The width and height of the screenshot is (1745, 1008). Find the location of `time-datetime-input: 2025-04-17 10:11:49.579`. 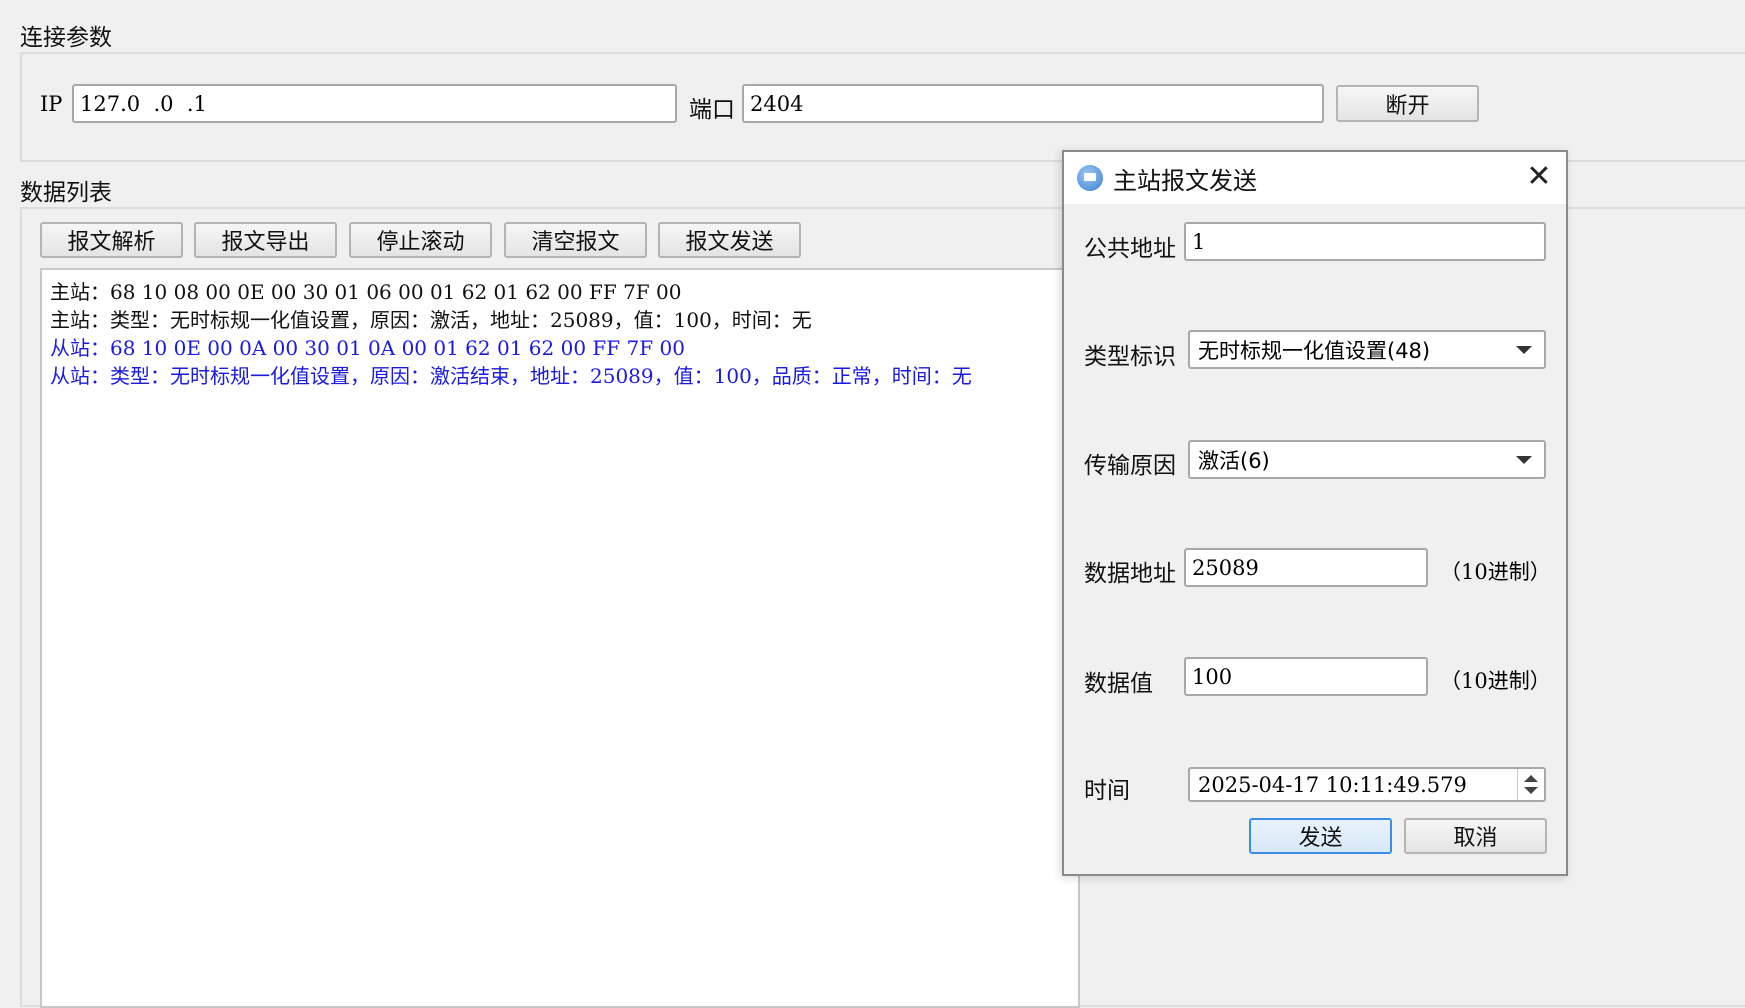

time-datetime-input: 2025-04-17 10:11:49.579 is located at coordinates (1367, 784).